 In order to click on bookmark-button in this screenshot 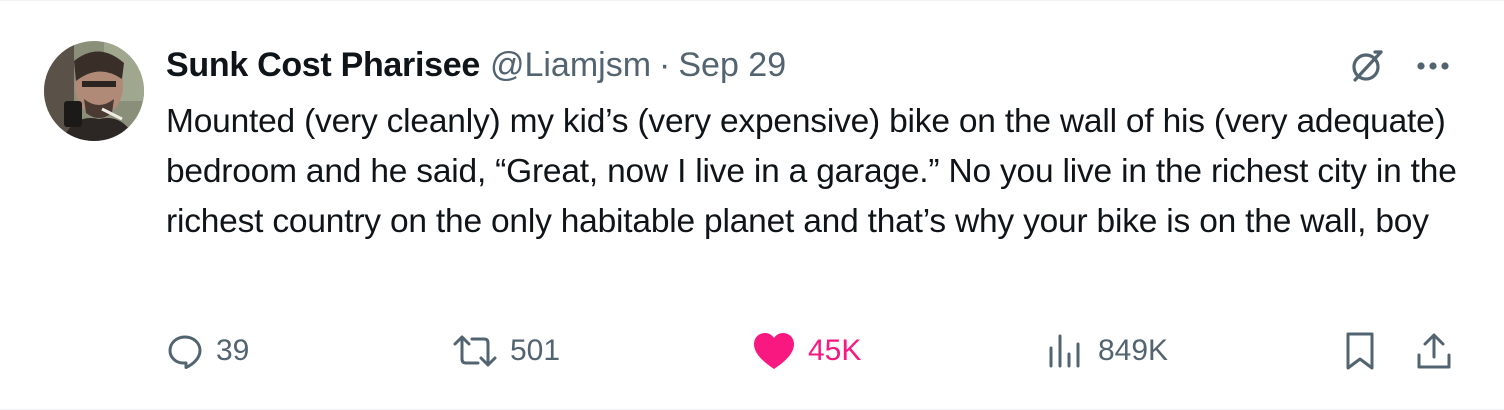, I will do `click(1360, 351)`.